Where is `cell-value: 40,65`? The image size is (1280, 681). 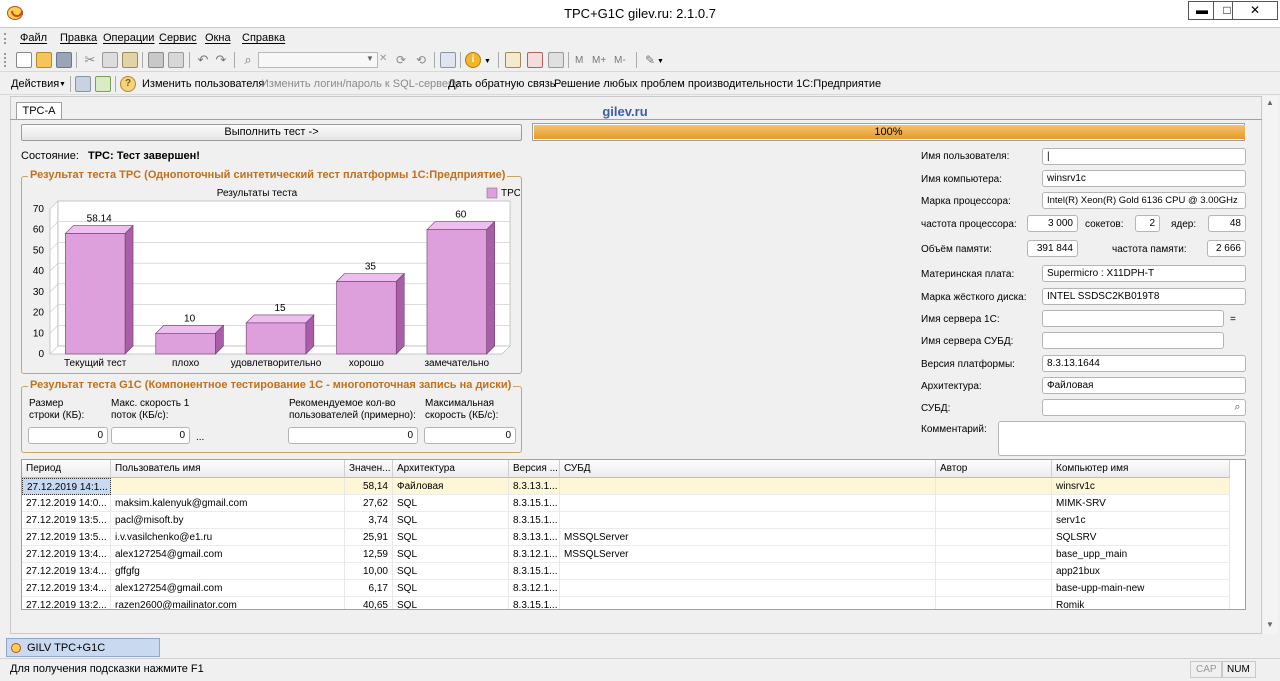
cell-value: 40,65 is located at coordinates (369, 603).